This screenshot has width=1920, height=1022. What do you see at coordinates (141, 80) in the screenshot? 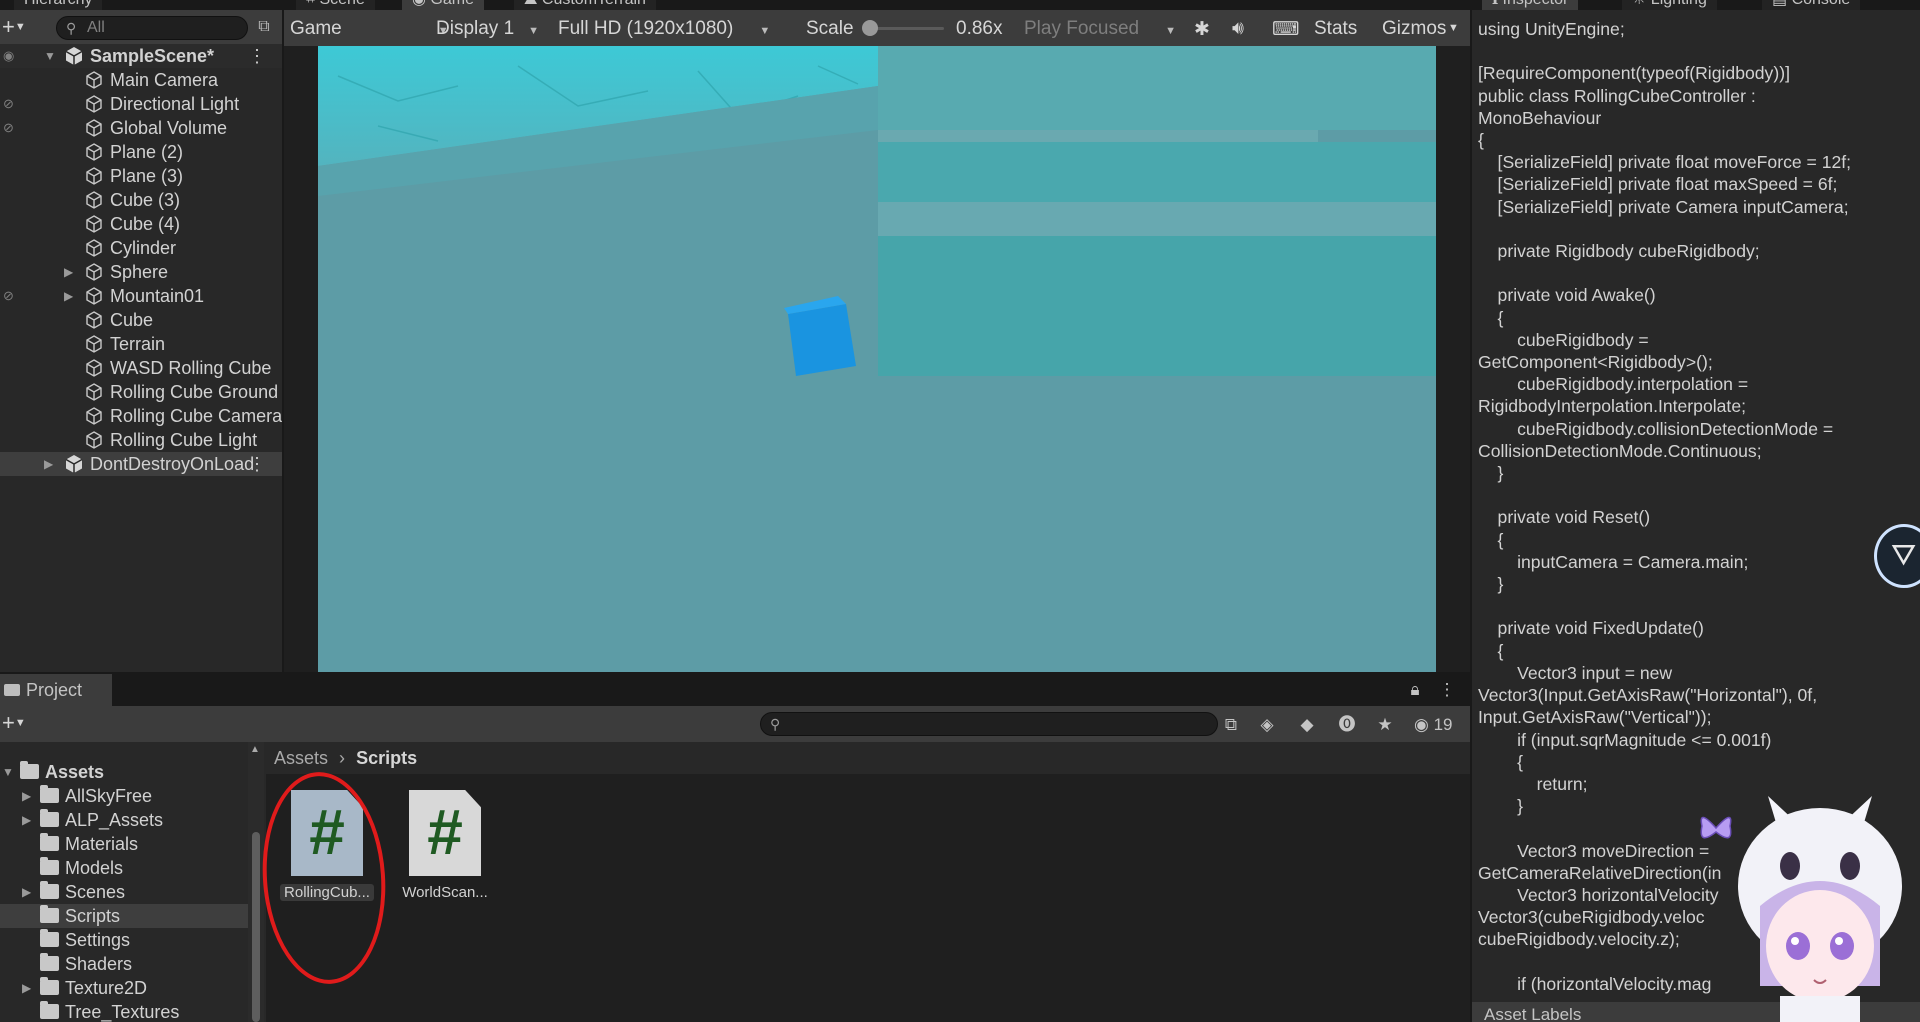
I see `hierarchy-item: Main Camera` at bounding box center [141, 80].